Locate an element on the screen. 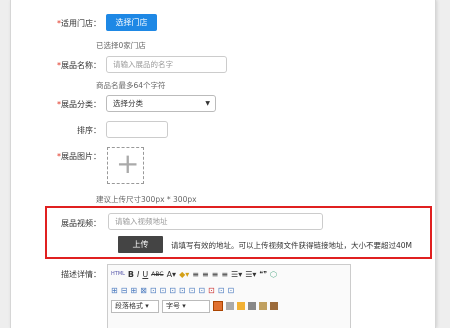 The width and height of the screenshot is (450, 328). sort-input is located at coordinates (137, 129).